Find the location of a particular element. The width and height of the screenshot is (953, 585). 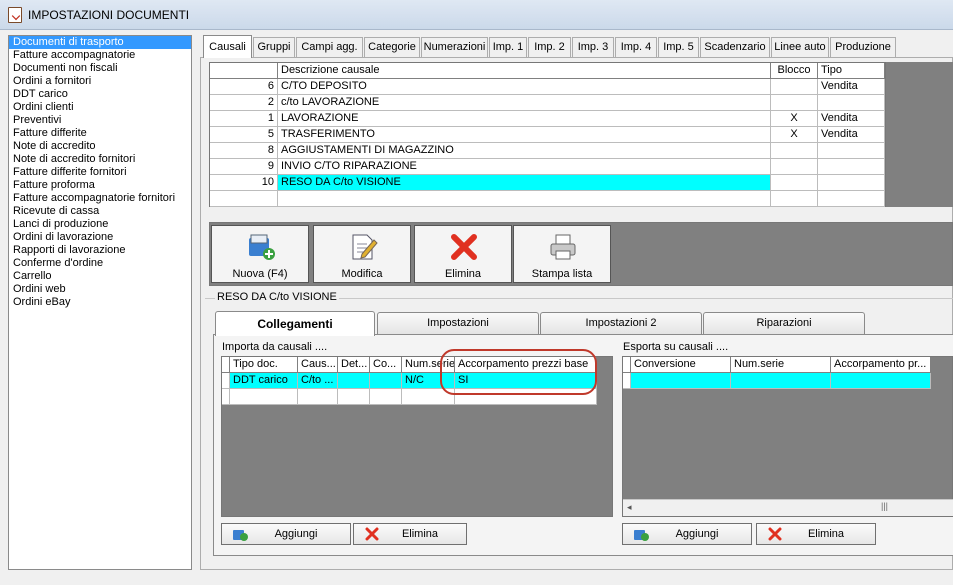

tab-imp-3: Imp. 3 is located at coordinates (593, 47).